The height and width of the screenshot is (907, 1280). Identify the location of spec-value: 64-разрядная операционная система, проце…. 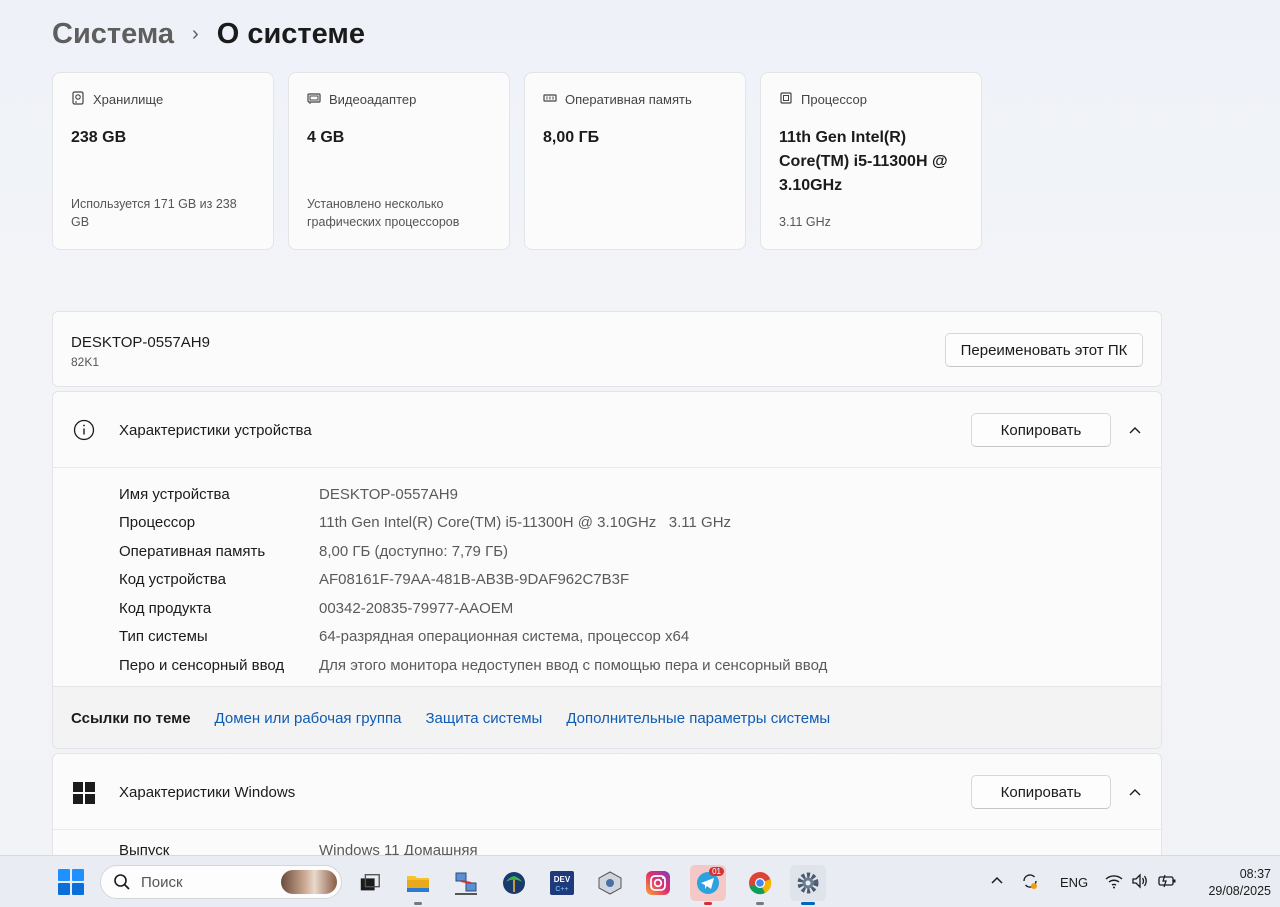
(504, 637).